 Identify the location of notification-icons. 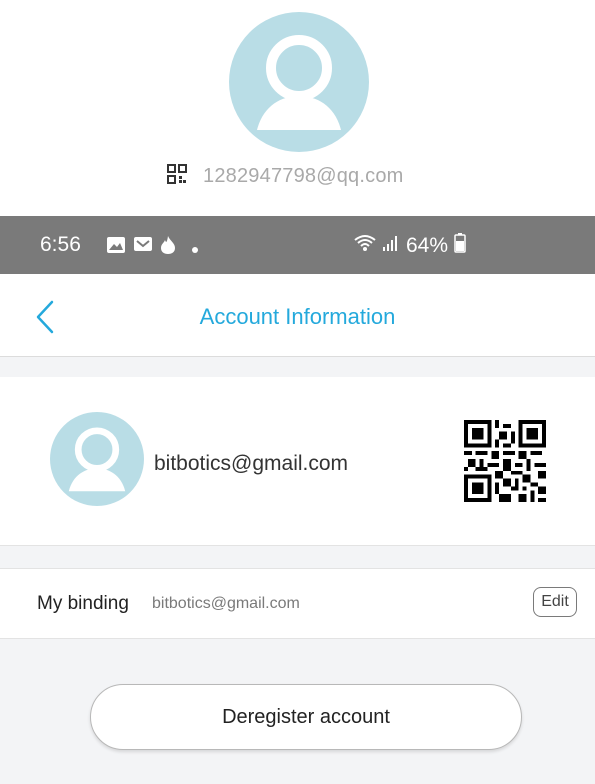
(152, 248).